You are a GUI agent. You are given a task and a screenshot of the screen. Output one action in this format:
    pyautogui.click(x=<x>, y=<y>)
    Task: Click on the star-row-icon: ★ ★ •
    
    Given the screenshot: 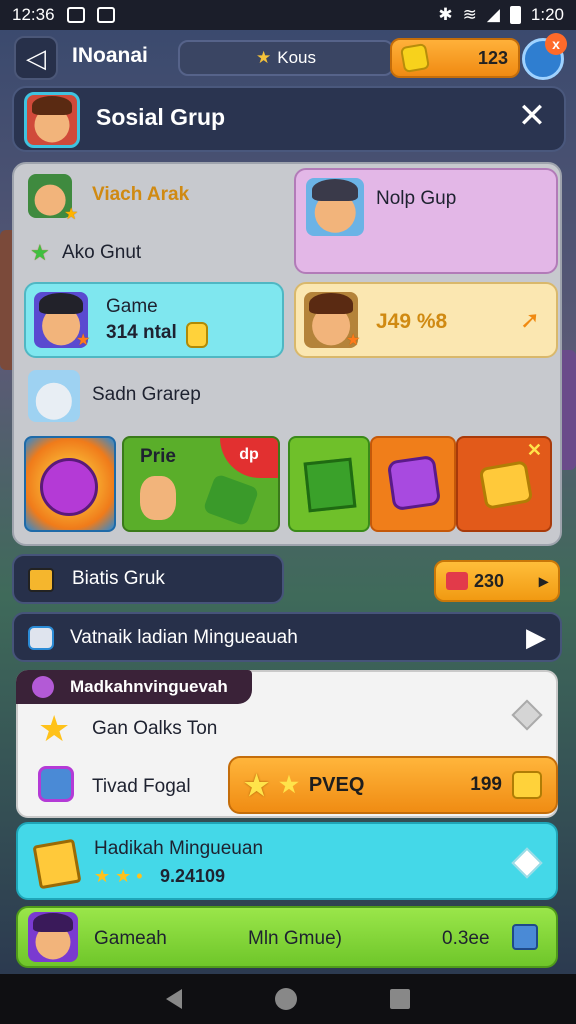 What is the action you would take?
    pyautogui.click(x=118, y=876)
    